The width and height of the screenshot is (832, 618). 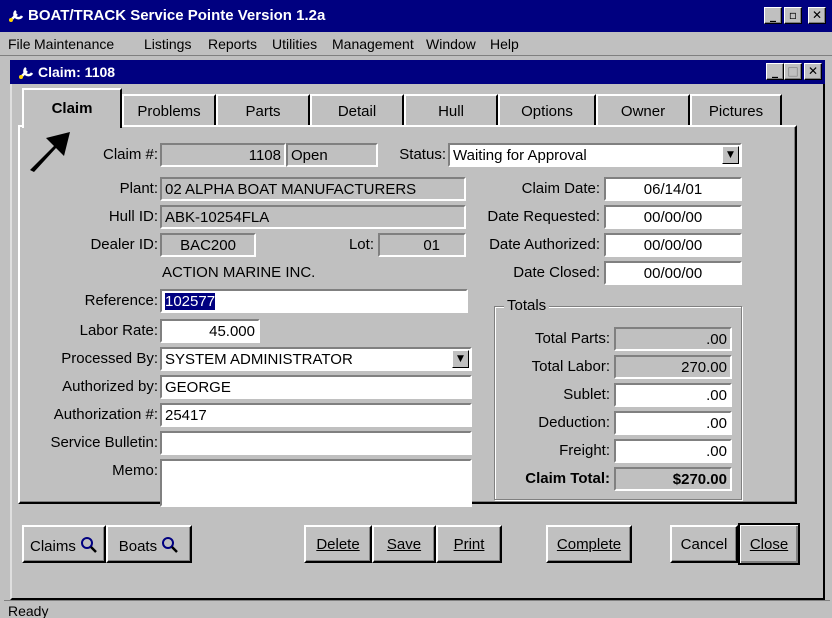 What do you see at coordinates (544, 244) in the screenshot?
I see `date-authorized-label: Date Authorized:` at bounding box center [544, 244].